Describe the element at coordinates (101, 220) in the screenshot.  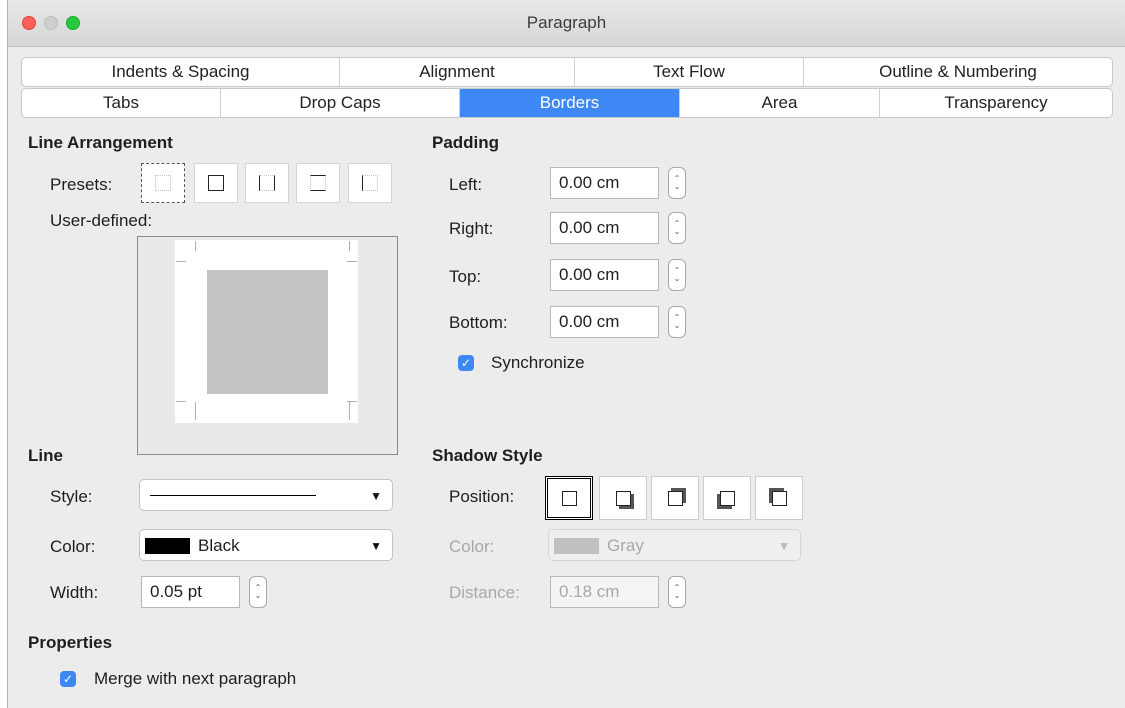
I see `user-defined-label: User-defined:` at that location.